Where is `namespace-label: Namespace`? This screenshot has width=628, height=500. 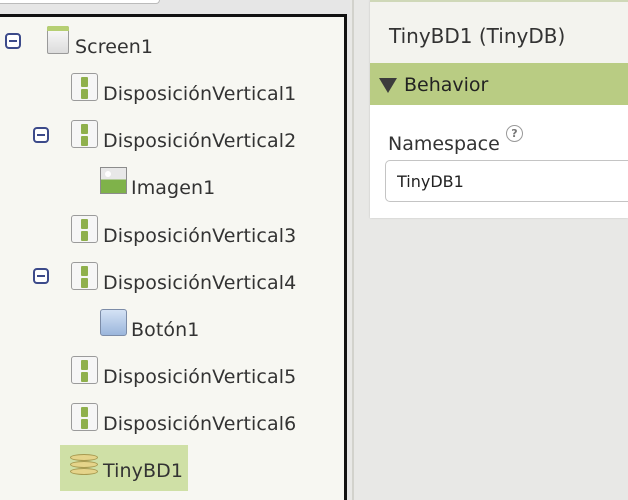
namespace-label: Namespace is located at coordinates (444, 144).